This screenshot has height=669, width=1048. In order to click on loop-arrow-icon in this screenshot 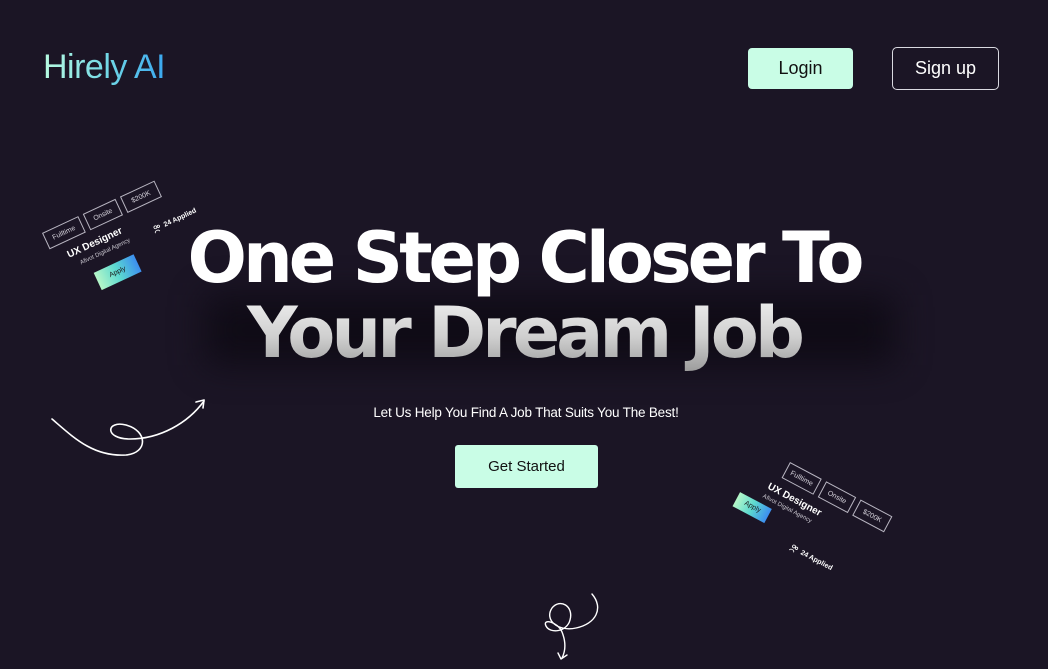, I will do `click(571, 626)`.